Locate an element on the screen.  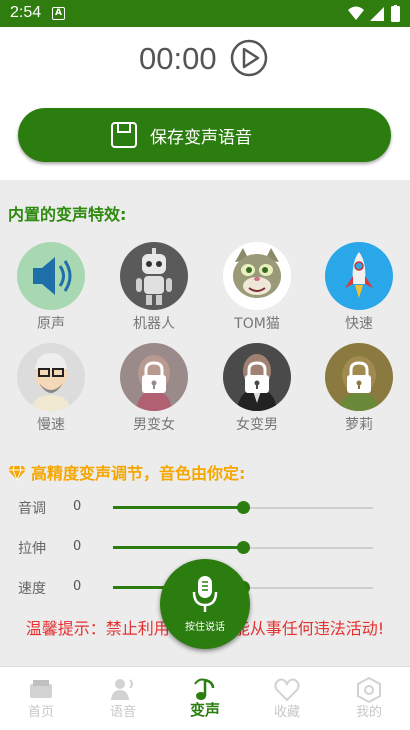
tab-mine: 我的 is located at coordinates (369, 698).